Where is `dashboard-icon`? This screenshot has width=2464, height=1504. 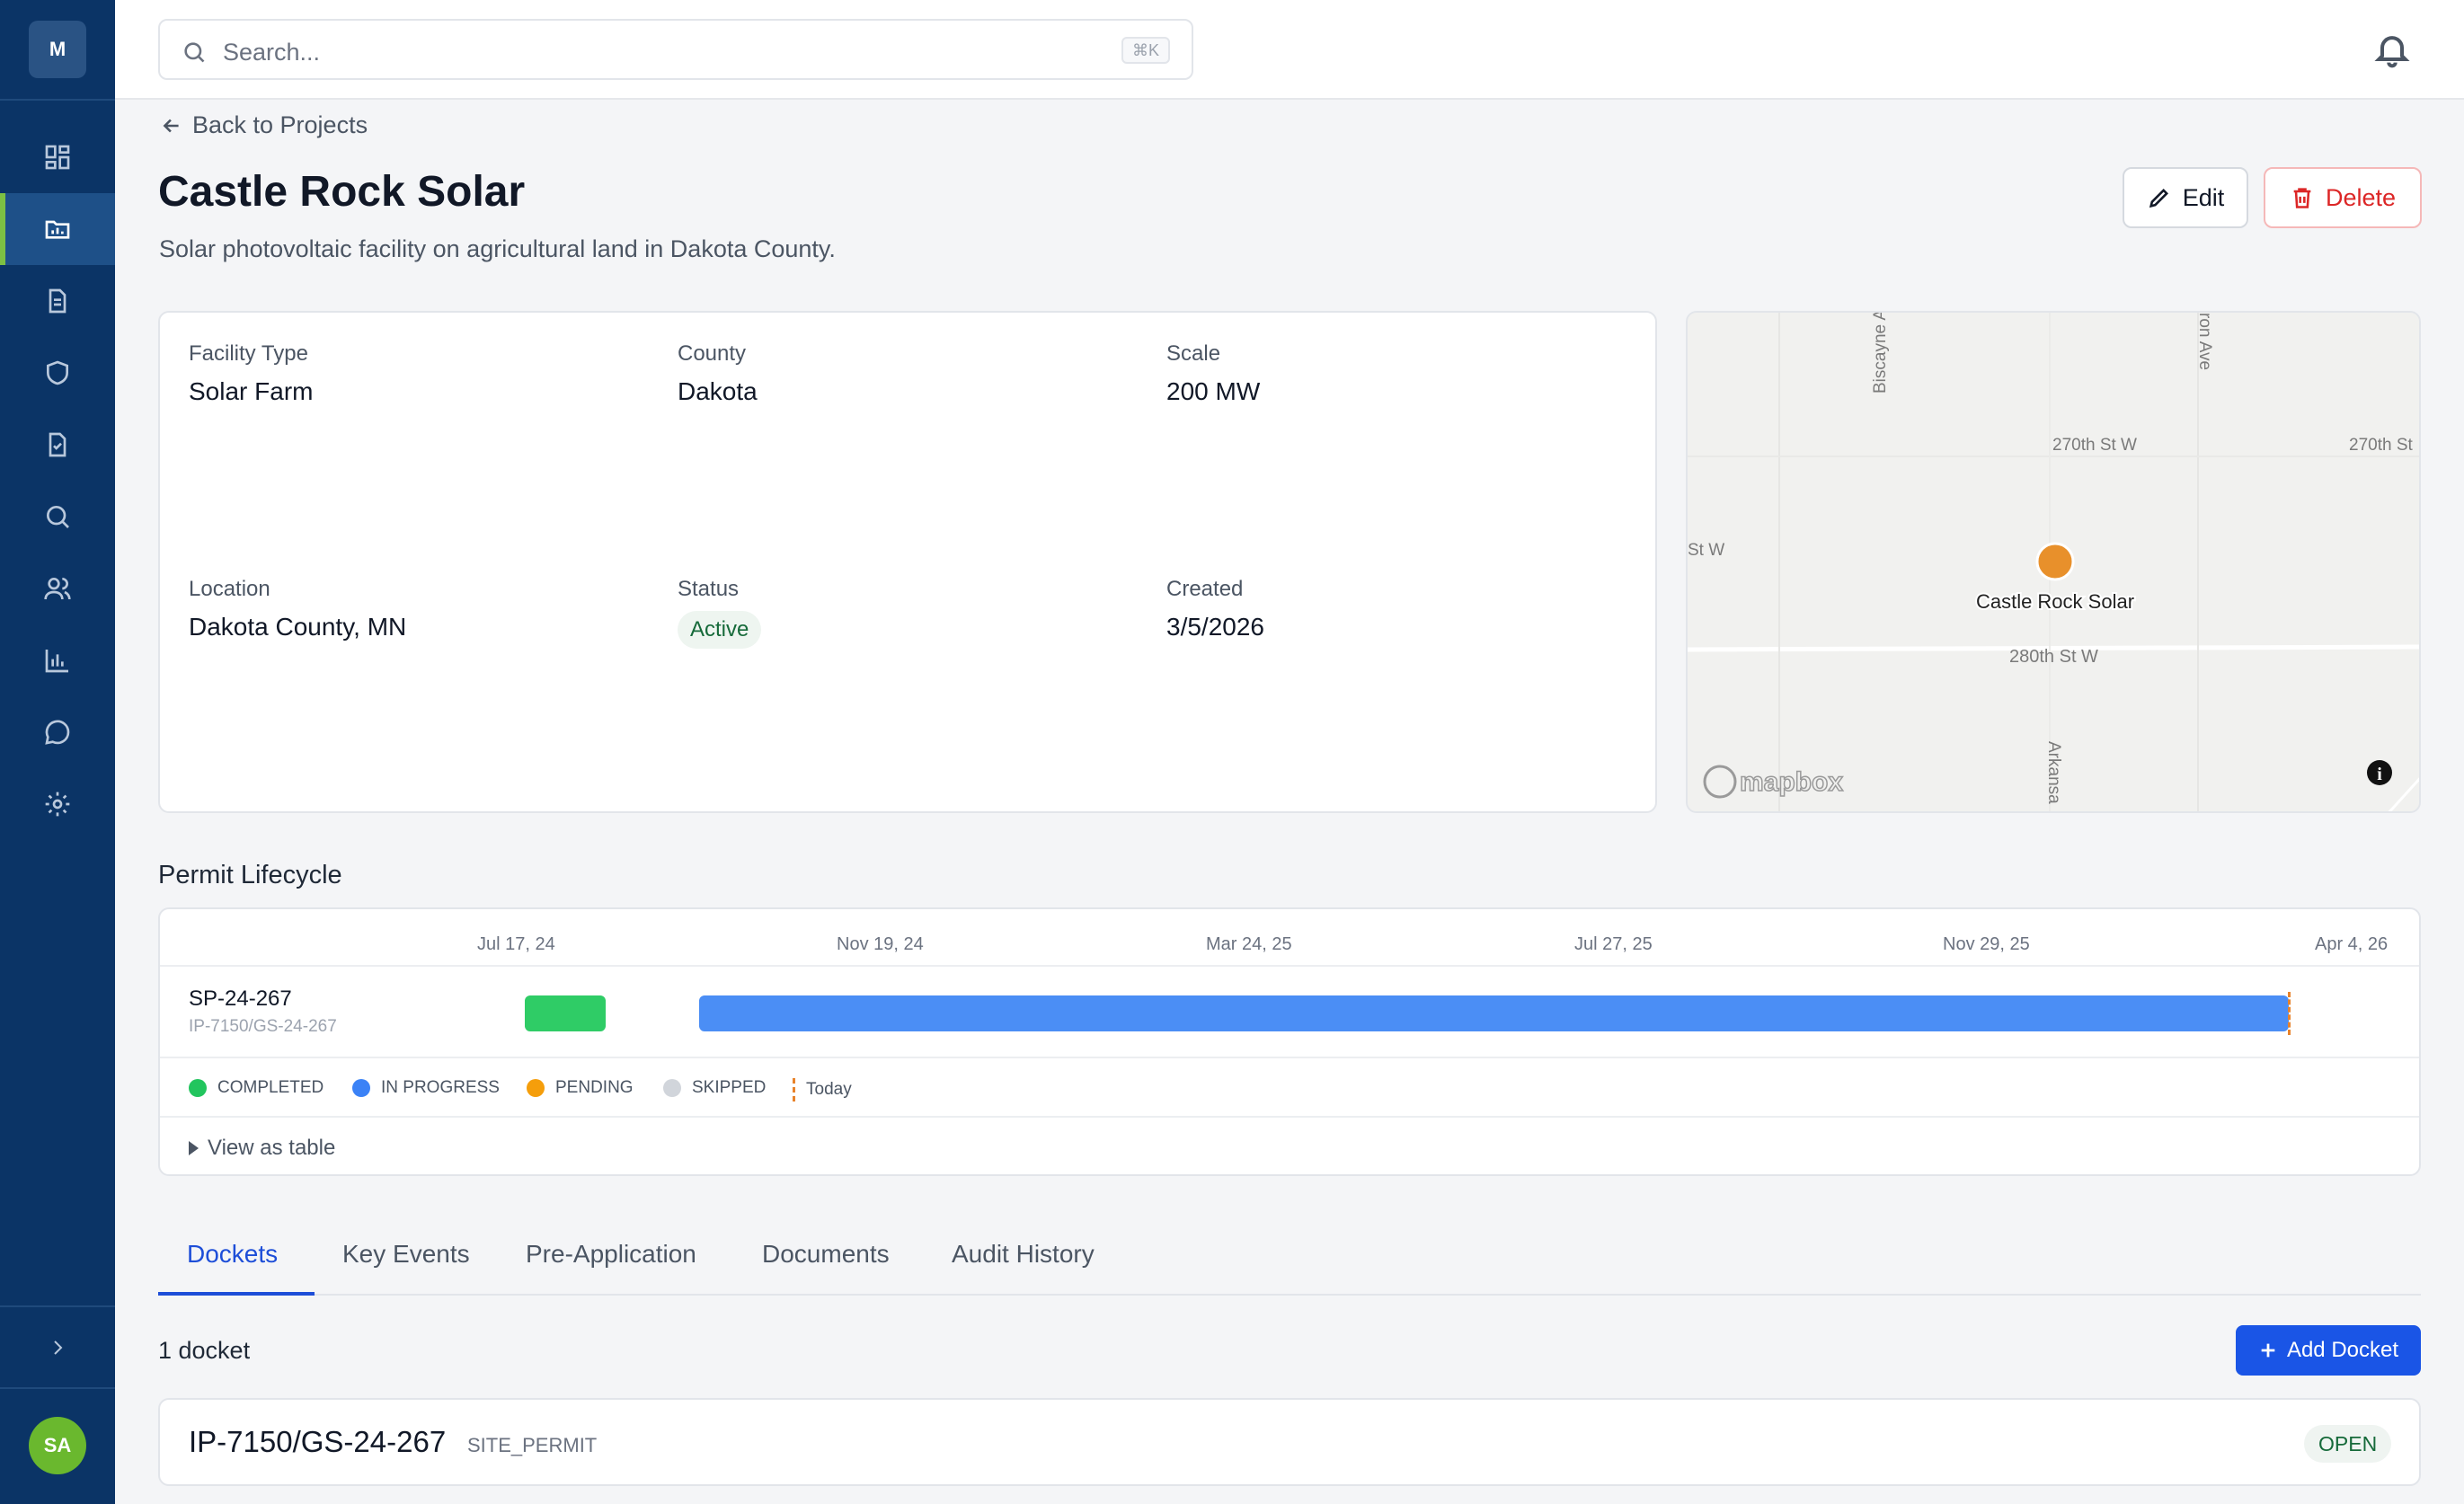 dashboard-icon is located at coordinates (57, 157).